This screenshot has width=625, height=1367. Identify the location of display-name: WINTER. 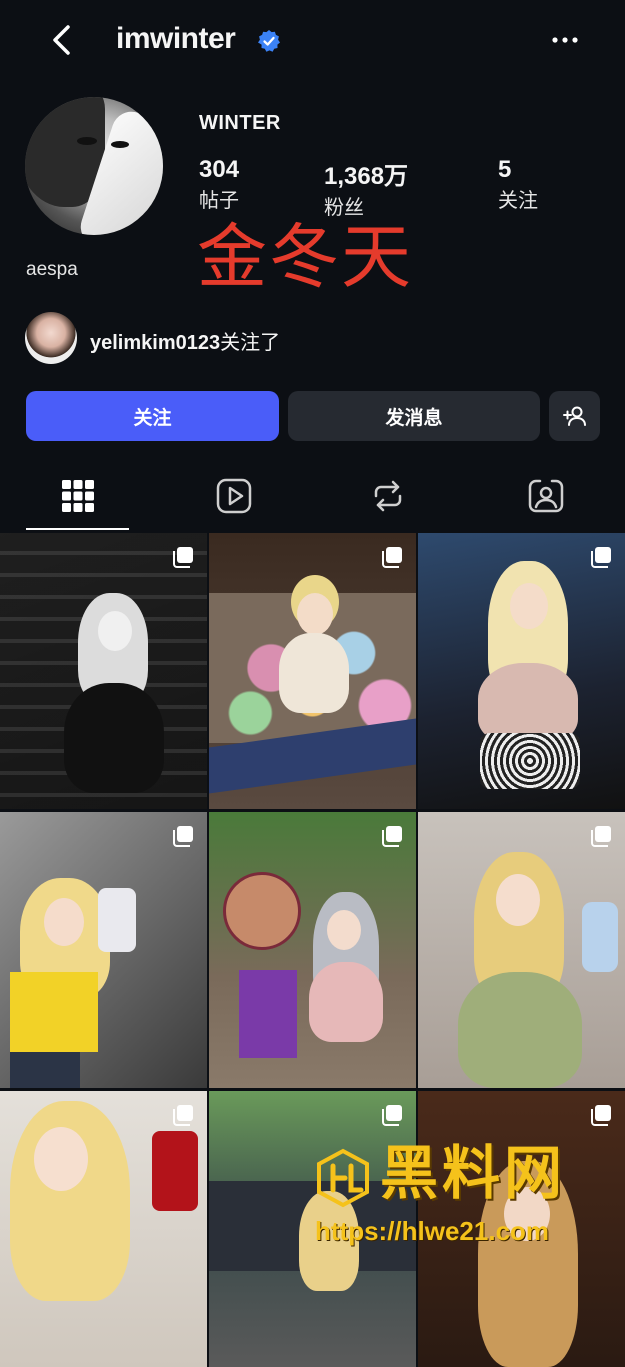
(240, 123).